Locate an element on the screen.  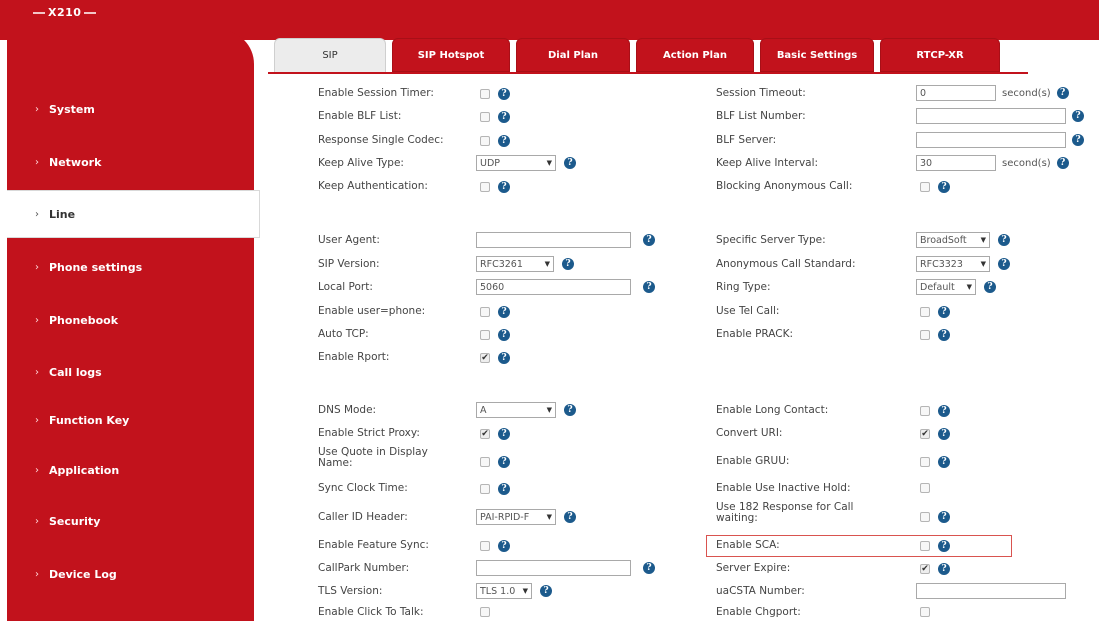
anonymous-call-standard-select: RFC3323 ▼ is located at coordinates (953, 264).